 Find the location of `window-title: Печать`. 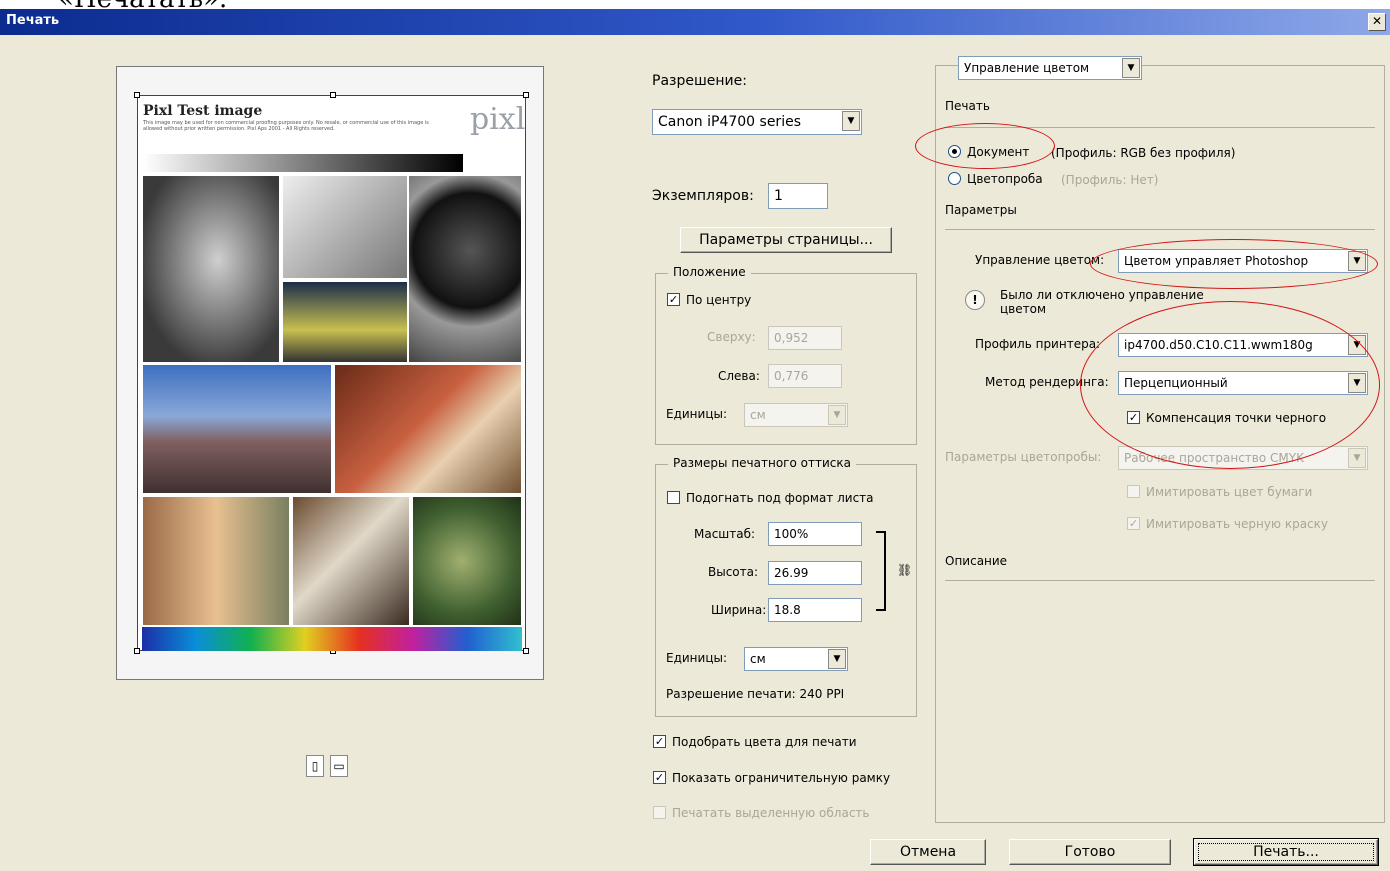

window-title: Печать is located at coordinates (33, 20).